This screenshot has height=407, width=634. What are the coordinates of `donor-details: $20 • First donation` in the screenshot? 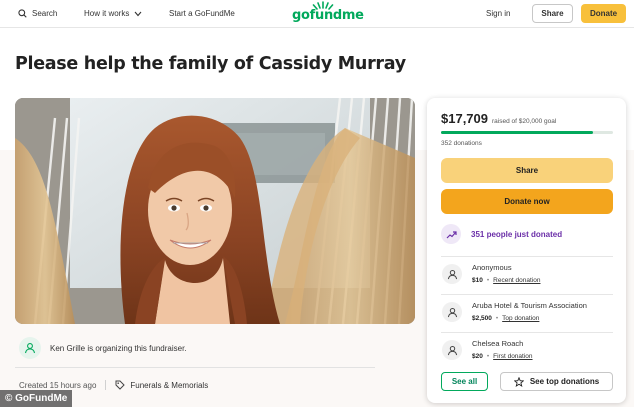 It's located at (502, 356).